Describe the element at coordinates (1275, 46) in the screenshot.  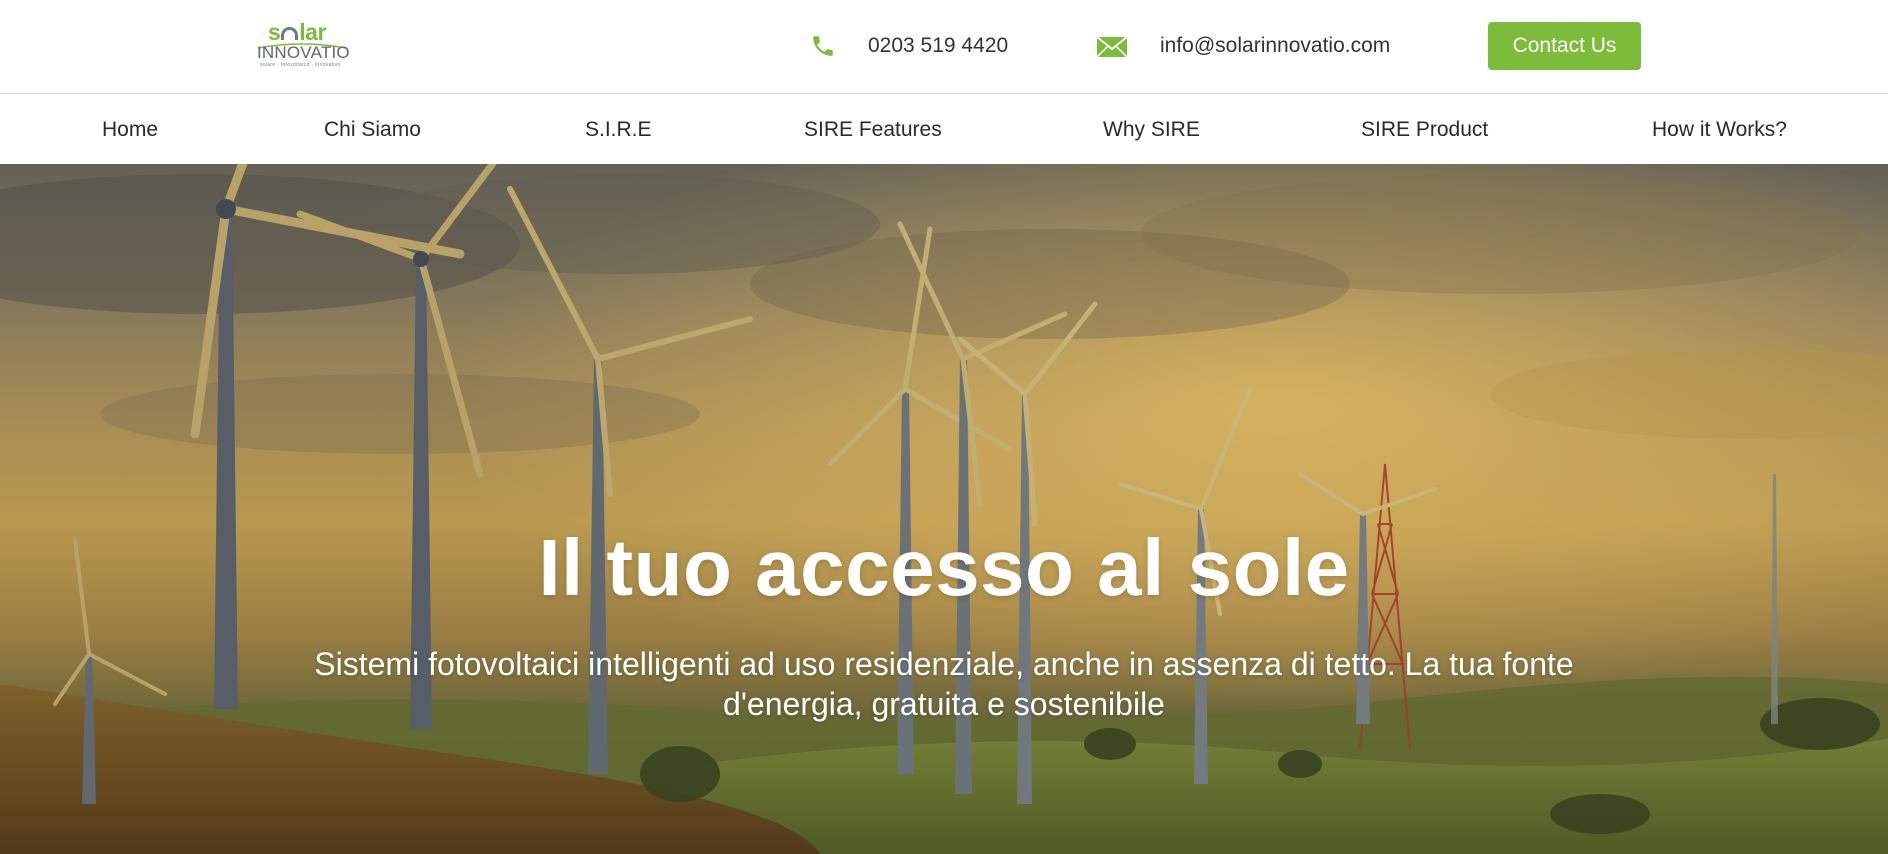
I see `email-link: info@solarinnovatio.com` at that location.